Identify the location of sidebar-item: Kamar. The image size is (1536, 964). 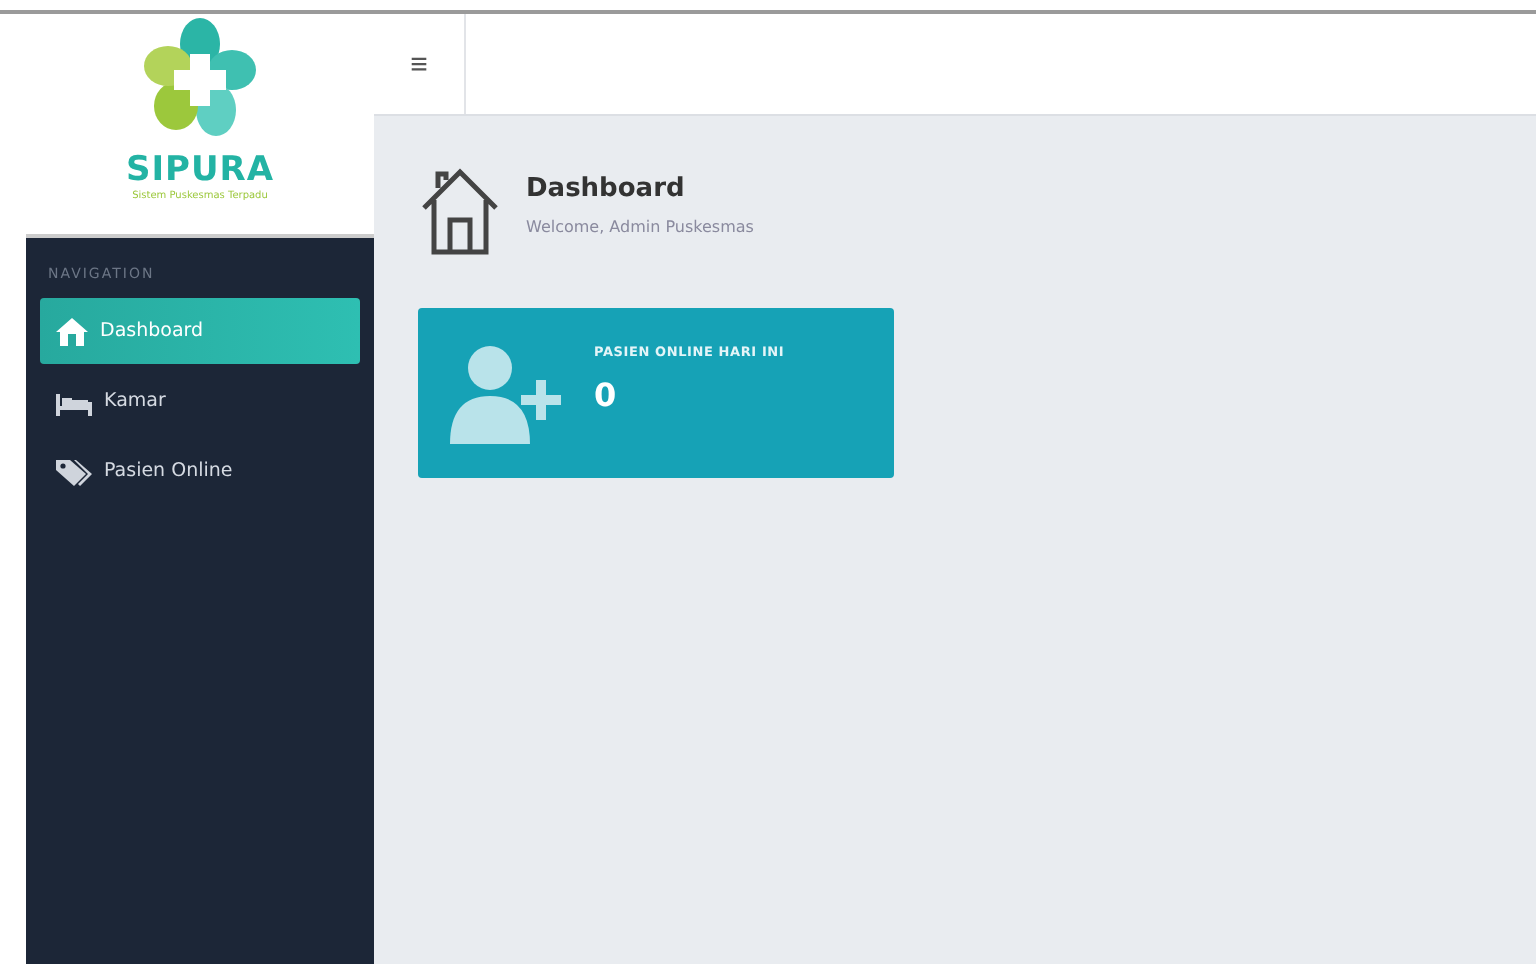
(200, 401).